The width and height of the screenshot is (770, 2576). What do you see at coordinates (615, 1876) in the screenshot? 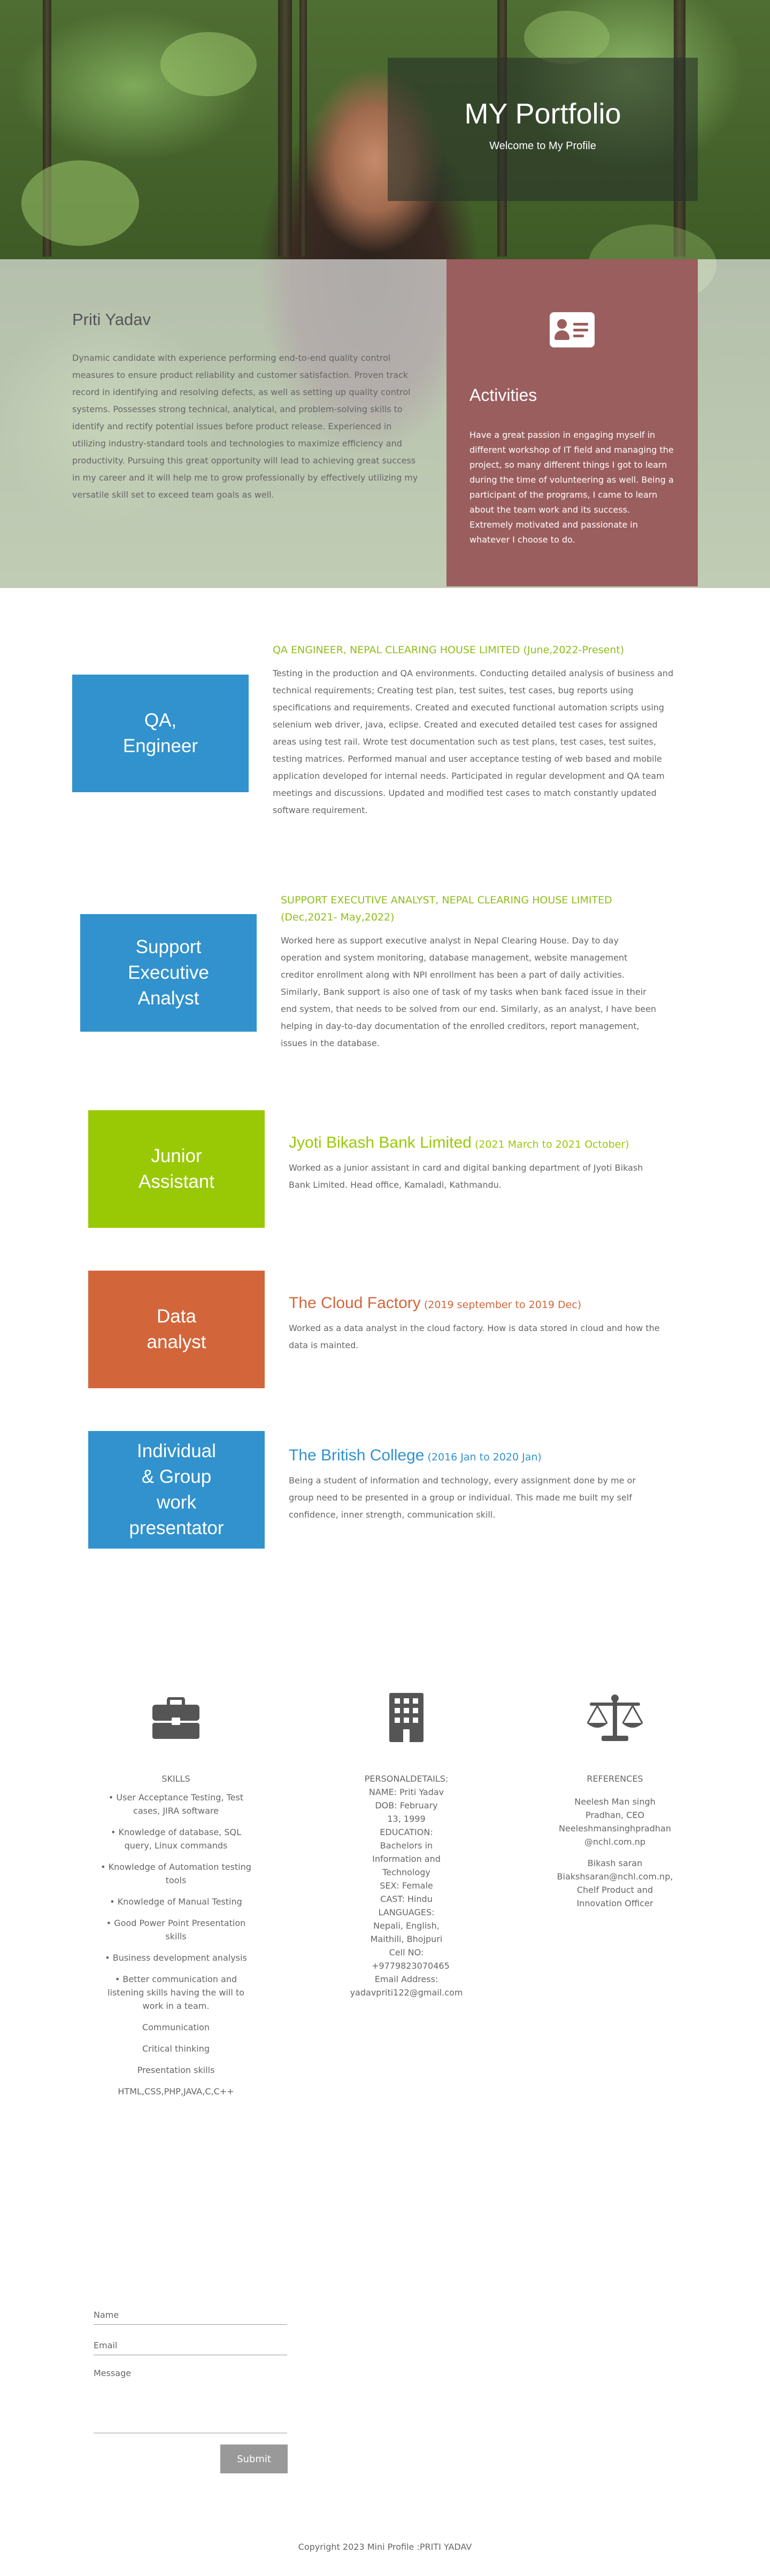
I see `reference-2-email: Biakshsaran@nchl.com.np,` at bounding box center [615, 1876].